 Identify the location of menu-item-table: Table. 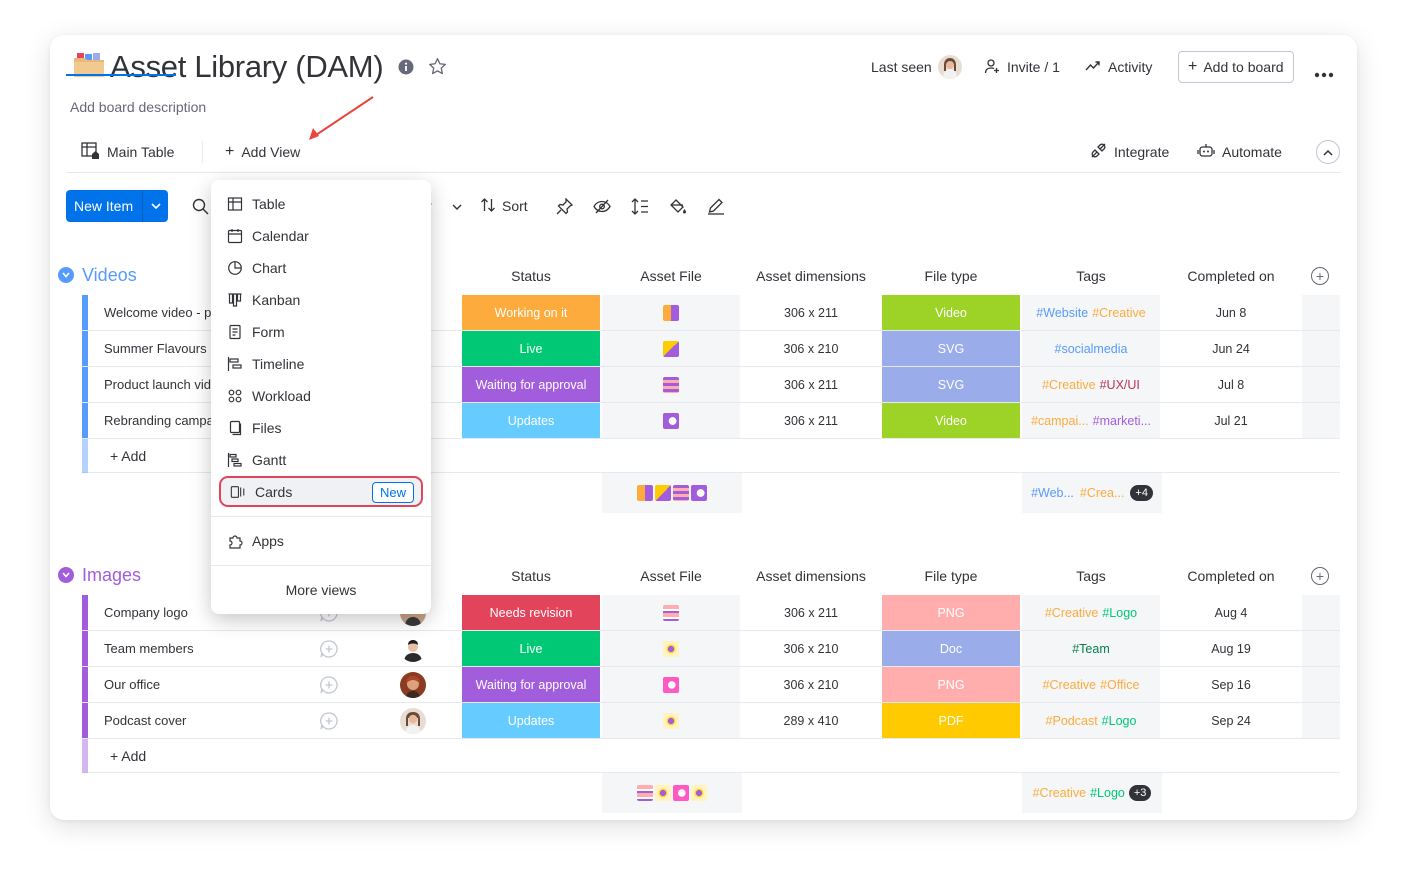
(321, 204).